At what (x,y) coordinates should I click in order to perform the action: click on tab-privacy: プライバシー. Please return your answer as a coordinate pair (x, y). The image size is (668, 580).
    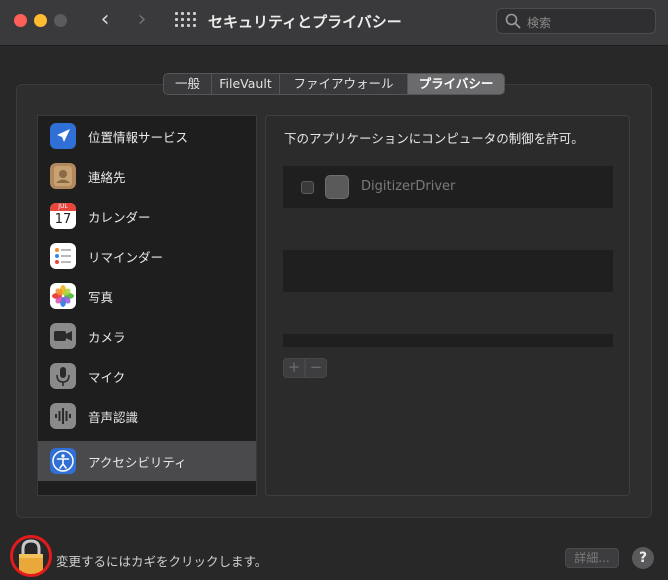
    Looking at the image, I should click on (456, 84).